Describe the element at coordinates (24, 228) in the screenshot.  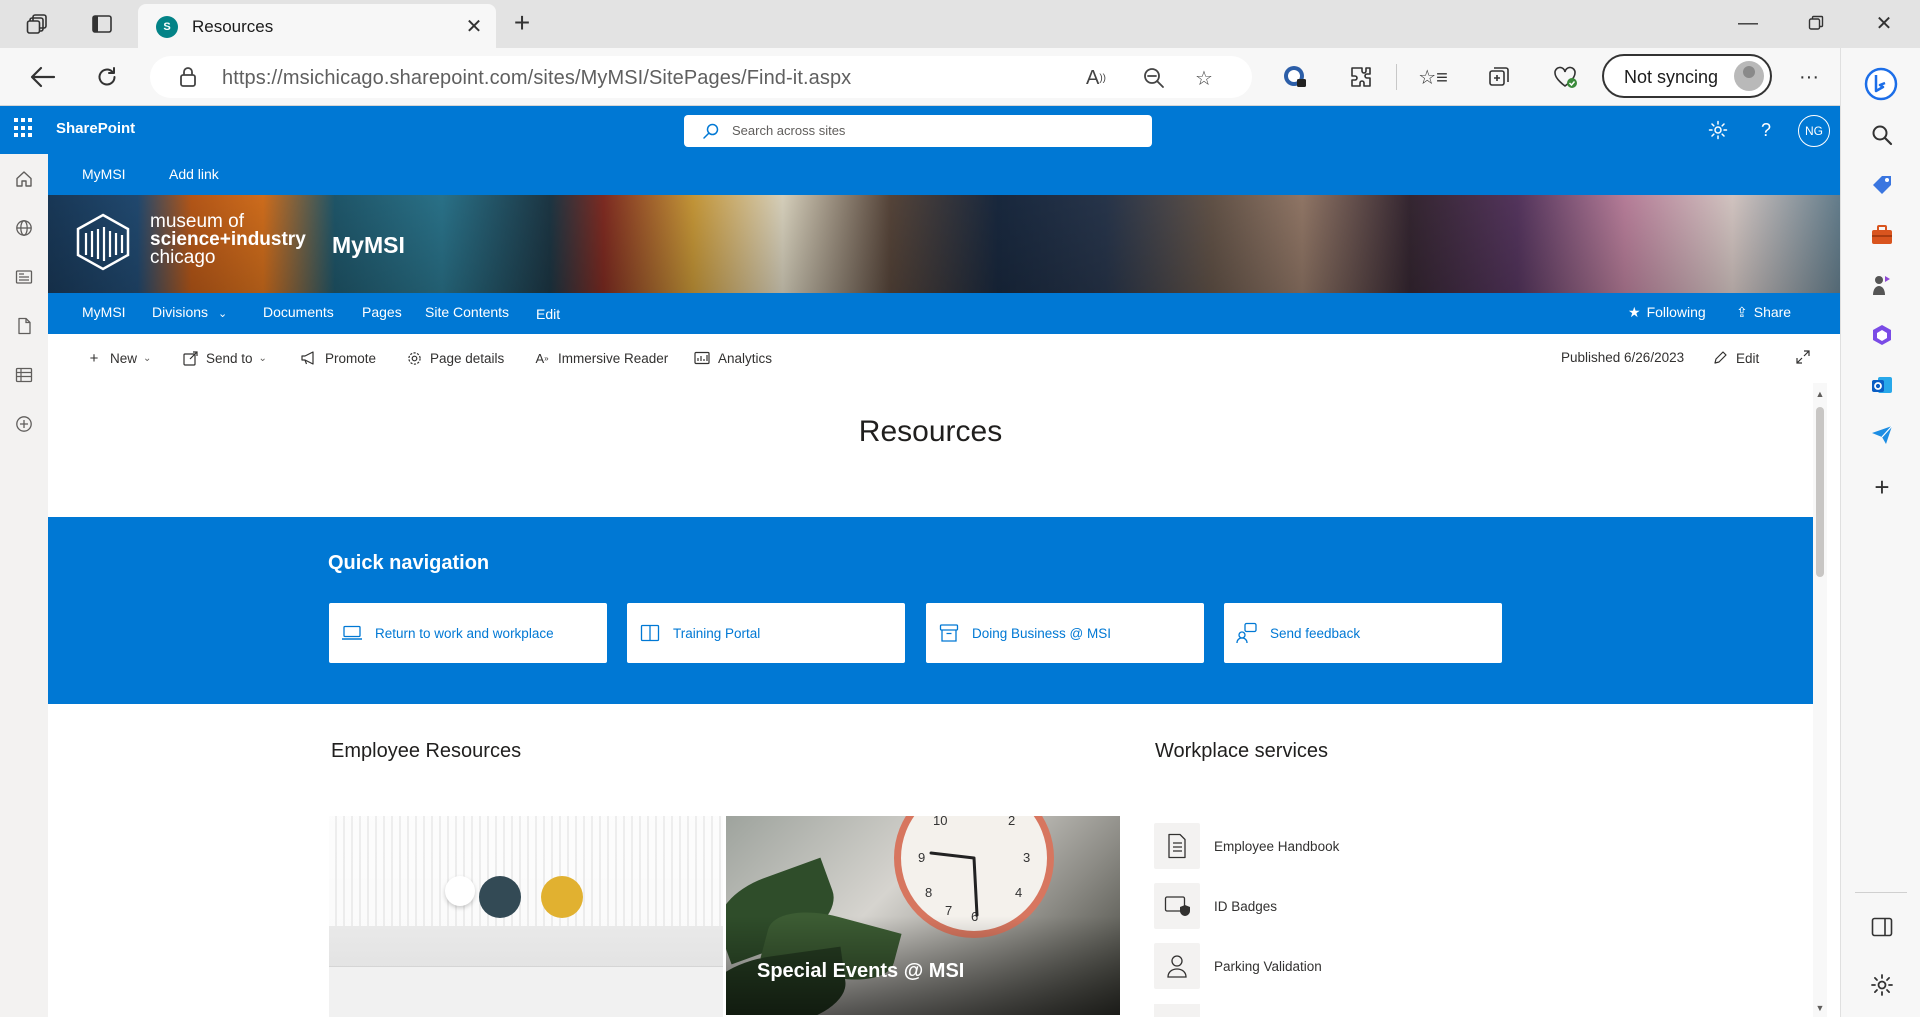
I see `global-nav-icon` at that location.